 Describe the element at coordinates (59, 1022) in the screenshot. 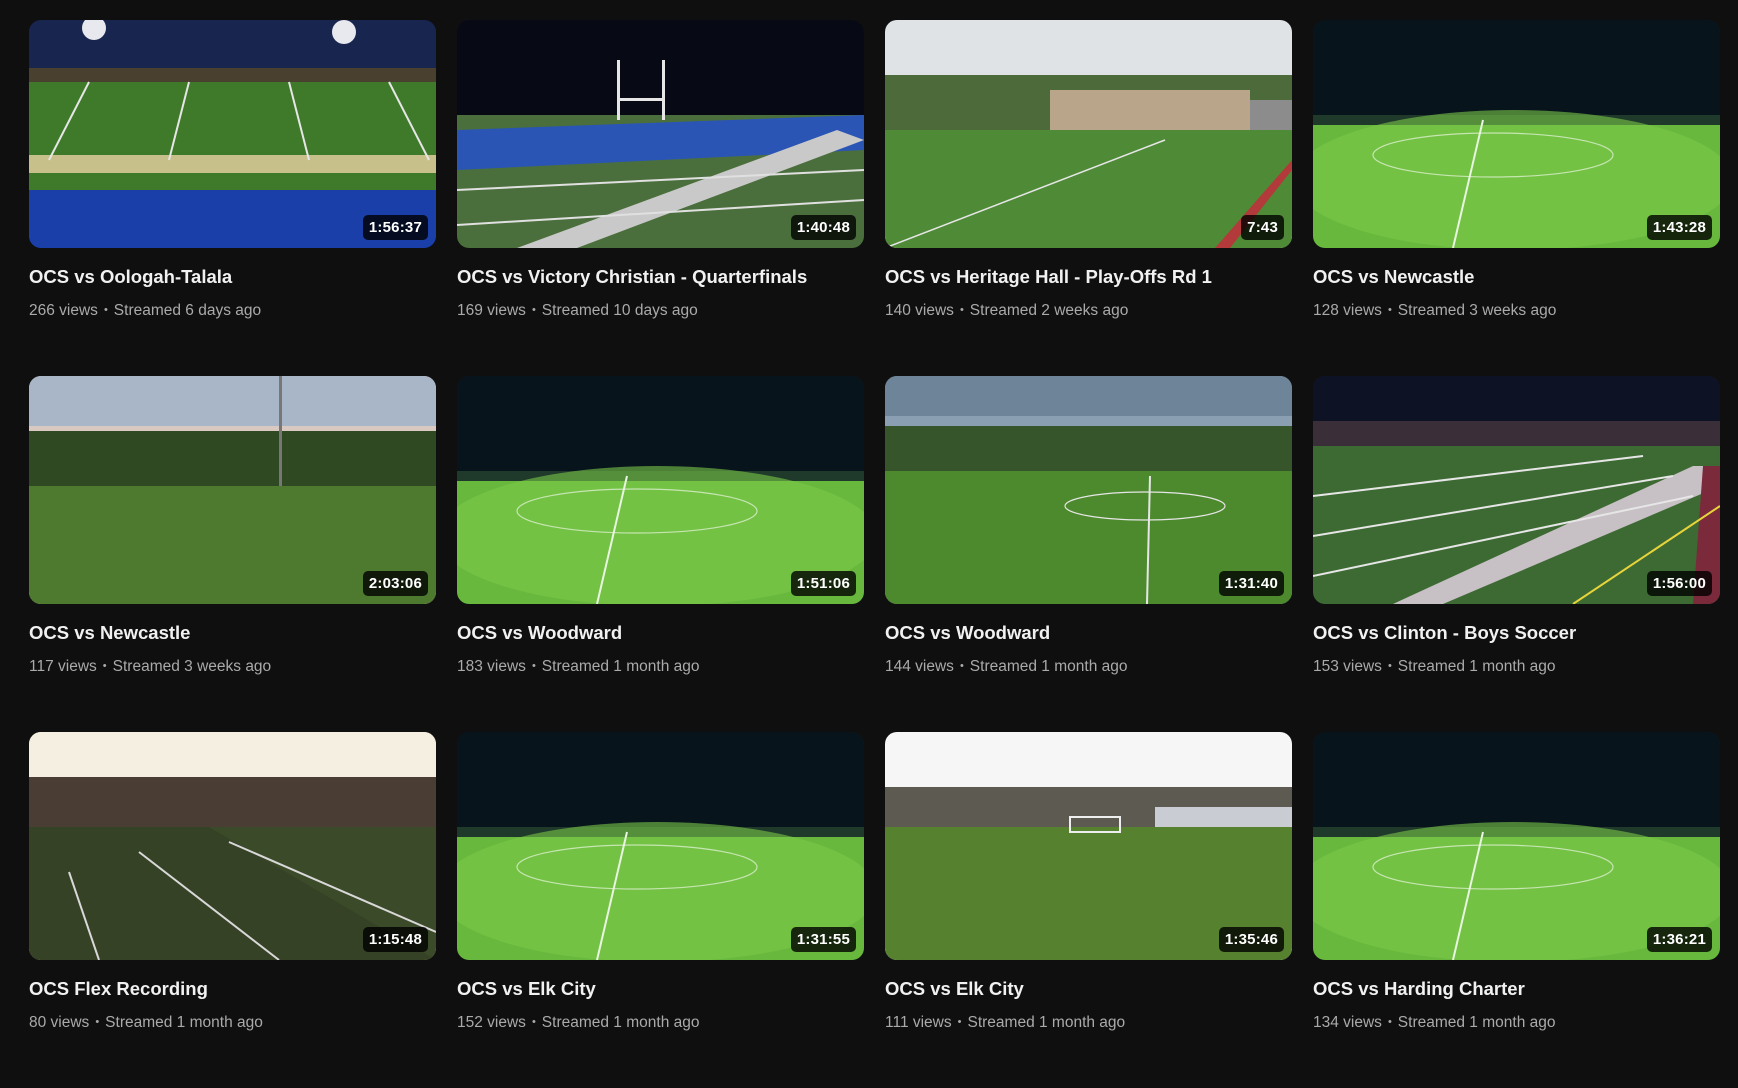

I see `view-count: 80 views` at that location.